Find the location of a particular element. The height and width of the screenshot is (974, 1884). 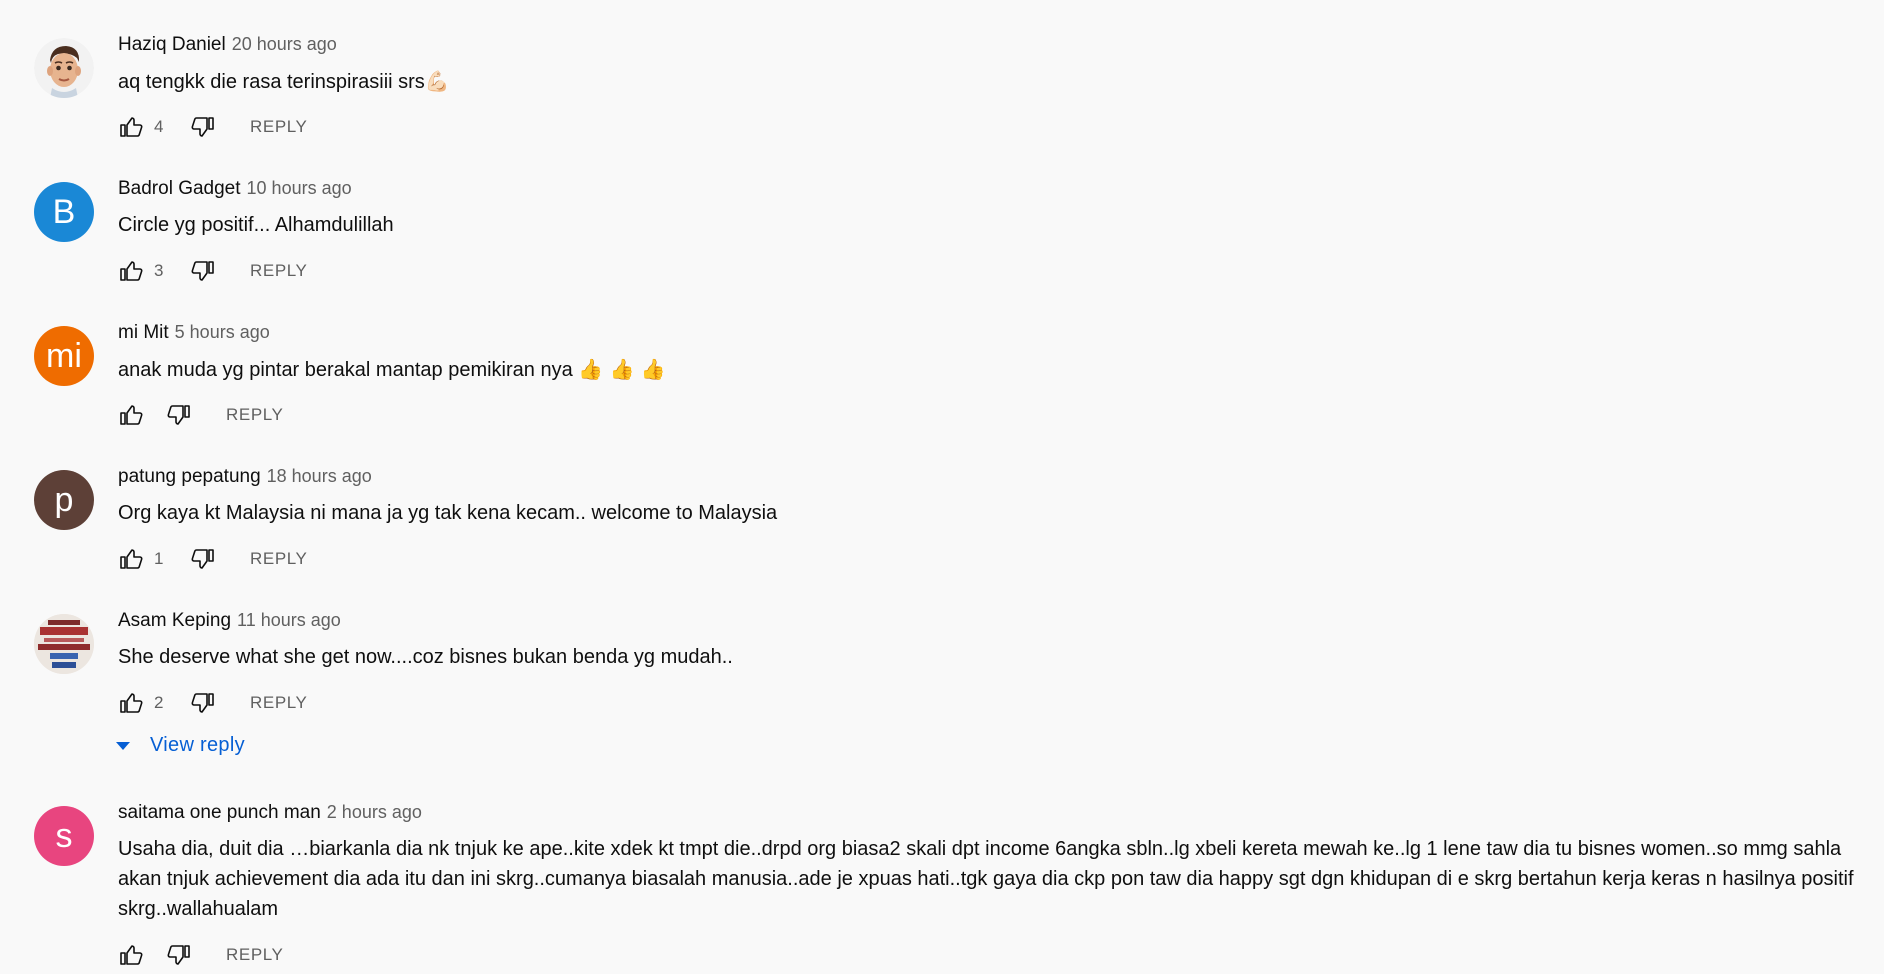

author-name: Badrol Gadget is located at coordinates (179, 189).